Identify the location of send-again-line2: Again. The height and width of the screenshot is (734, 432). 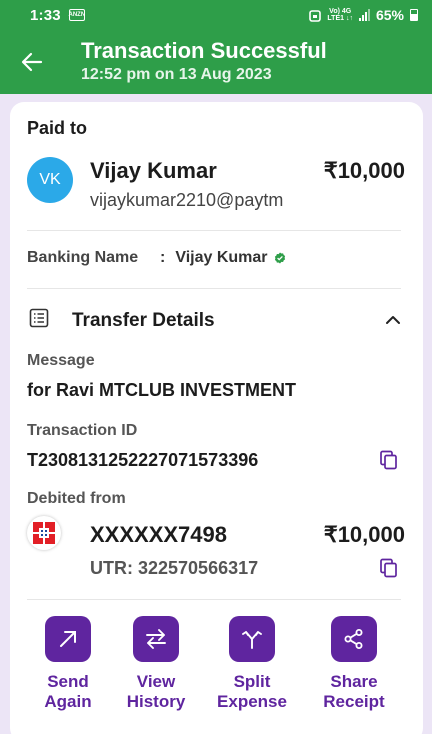
(68, 701).